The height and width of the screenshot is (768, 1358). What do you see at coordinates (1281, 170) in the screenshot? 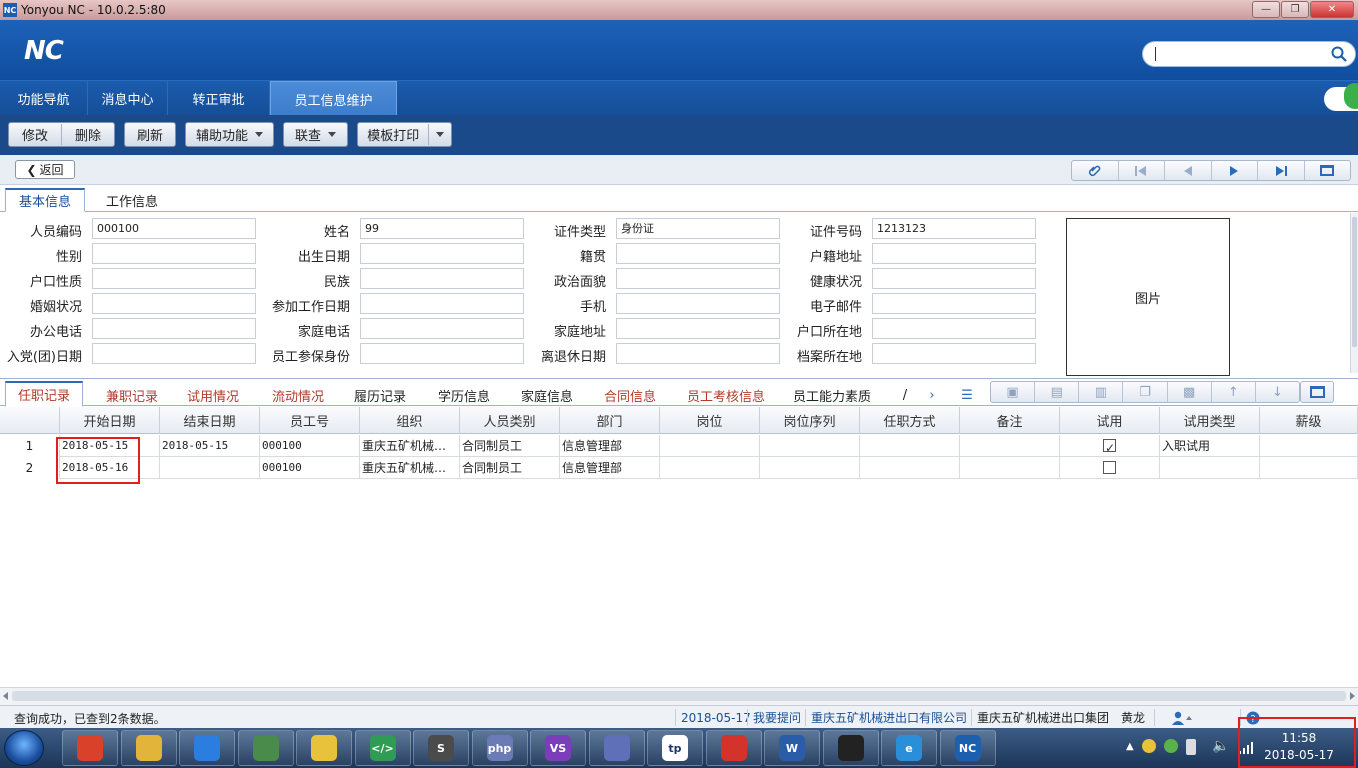
I see `last-record-icon` at bounding box center [1281, 170].